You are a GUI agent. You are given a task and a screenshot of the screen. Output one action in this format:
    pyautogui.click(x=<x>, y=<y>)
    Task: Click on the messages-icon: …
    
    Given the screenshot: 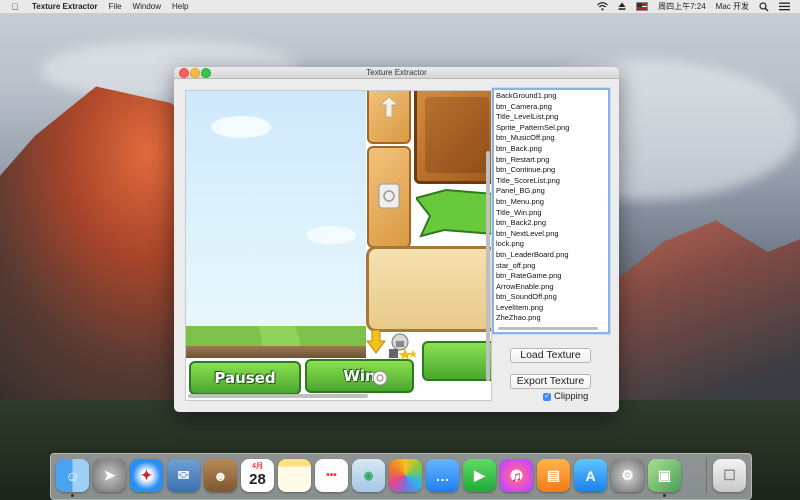 What is the action you would take?
    pyautogui.click(x=442, y=475)
    